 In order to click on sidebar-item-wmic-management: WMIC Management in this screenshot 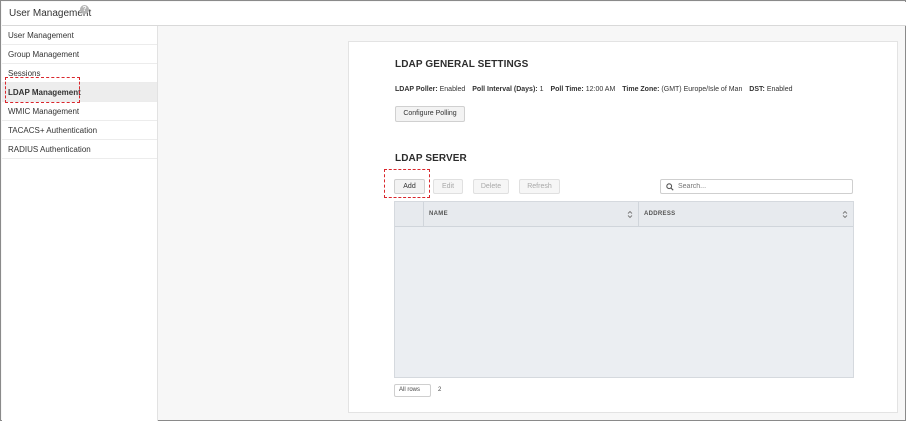, I will do `click(79, 111)`.